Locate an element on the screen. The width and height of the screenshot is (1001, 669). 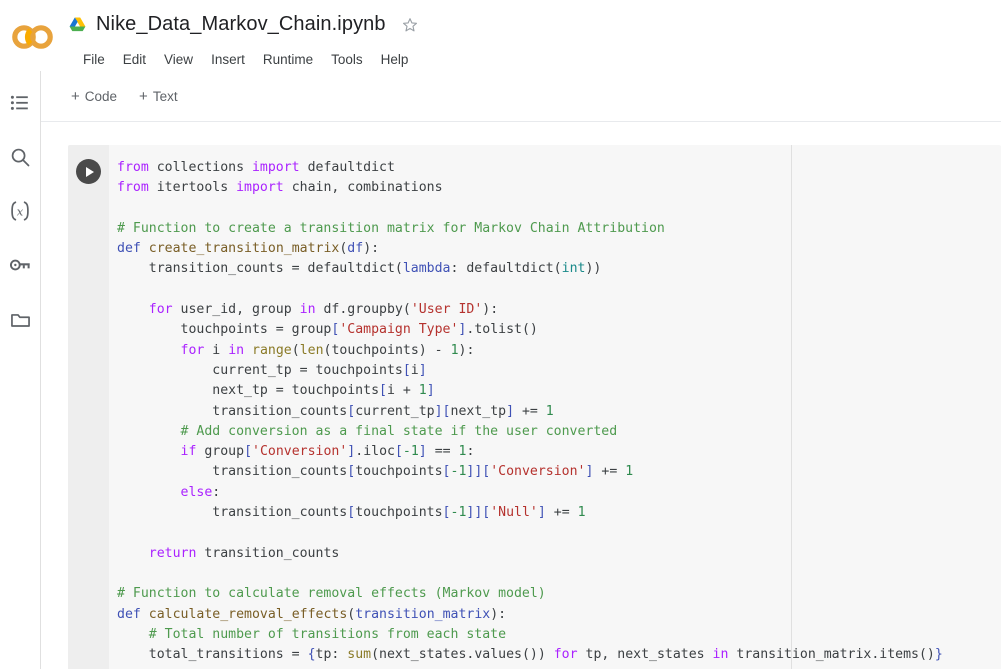
folder-icon is located at coordinates (20, 319).